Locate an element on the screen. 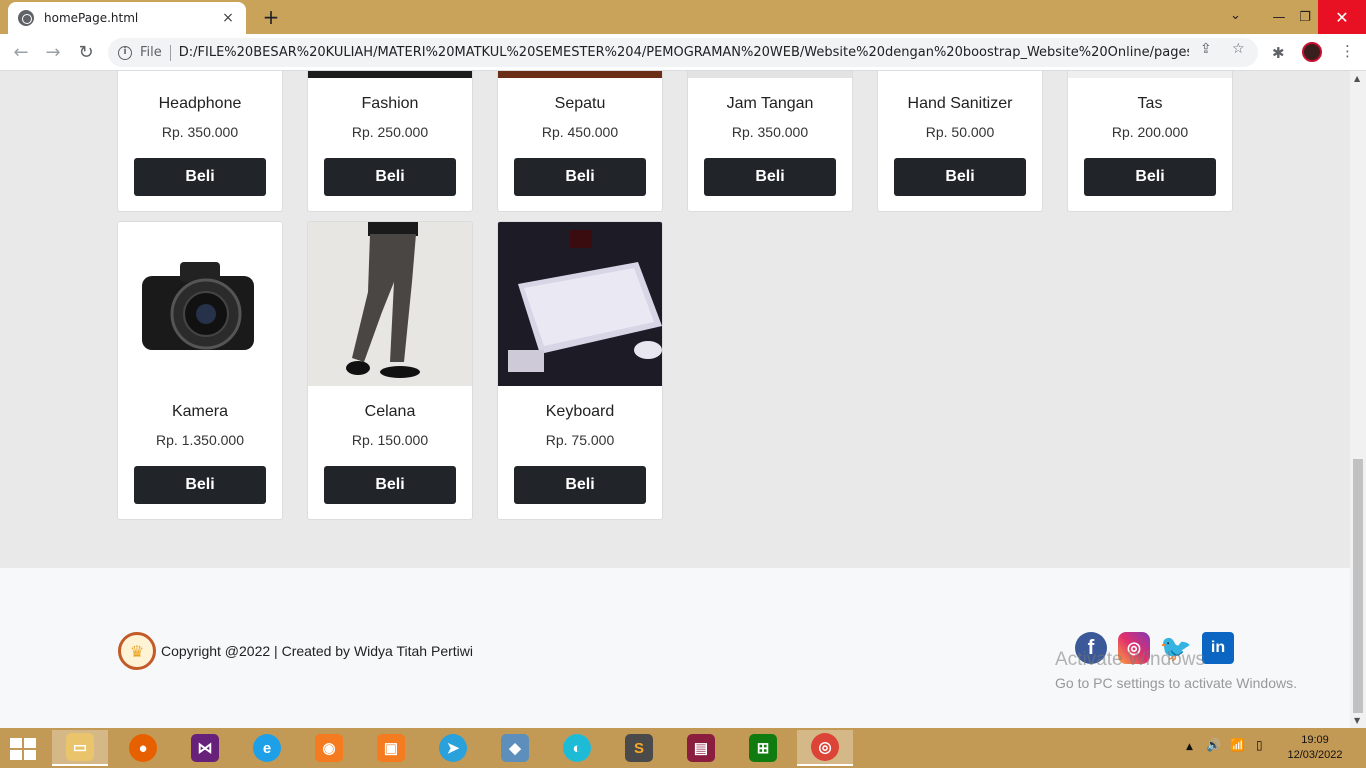 The image size is (1366, 768). product-name: Celana is located at coordinates (390, 411).